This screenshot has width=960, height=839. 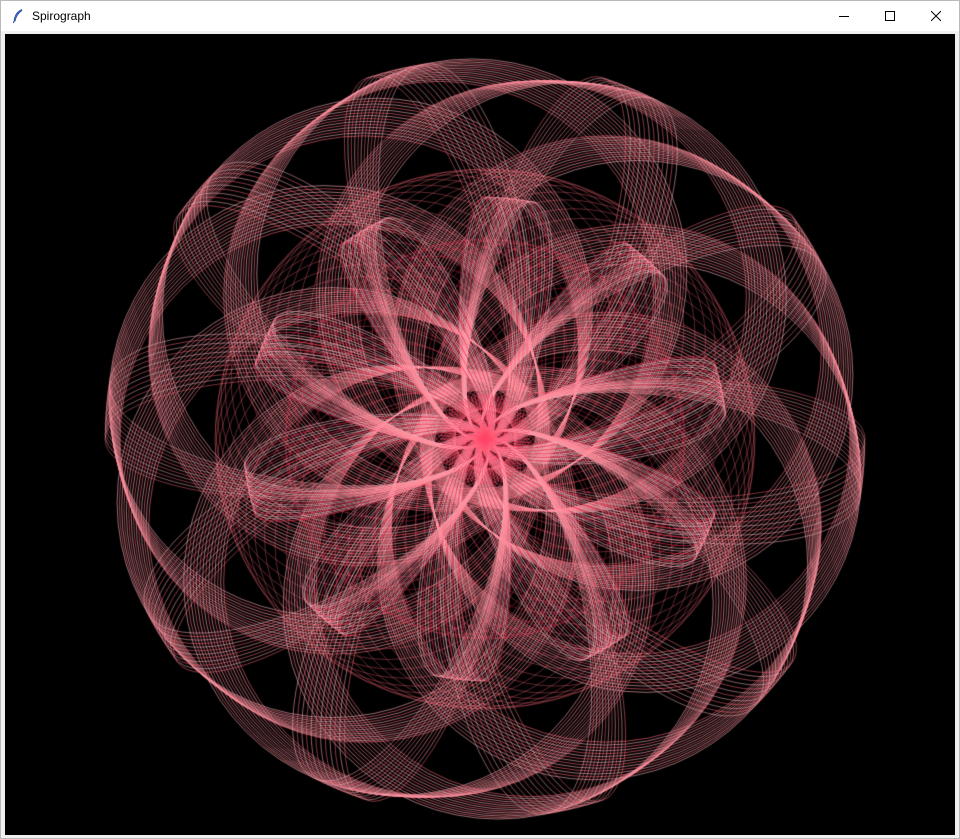 What do you see at coordinates (61, 16) in the screenshot?
I see `window-title: Spirograph` at bounding box center [61, 16].